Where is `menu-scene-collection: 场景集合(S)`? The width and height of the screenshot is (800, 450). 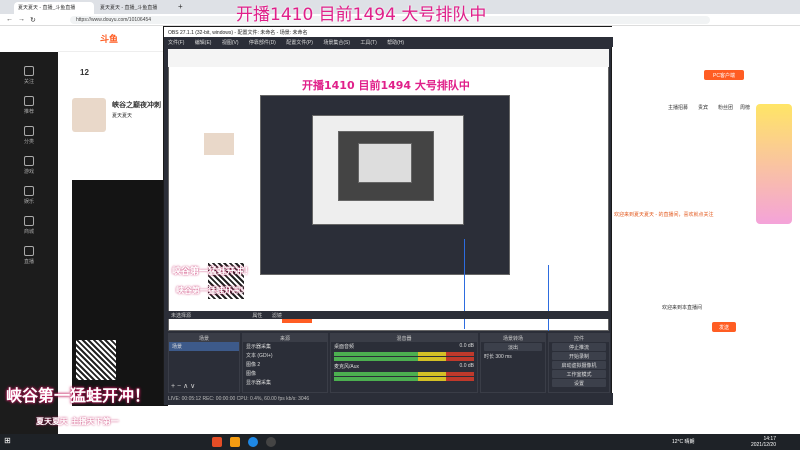 menu-scene-collection: 场景集合(S) is located at coordinates (336, 43).